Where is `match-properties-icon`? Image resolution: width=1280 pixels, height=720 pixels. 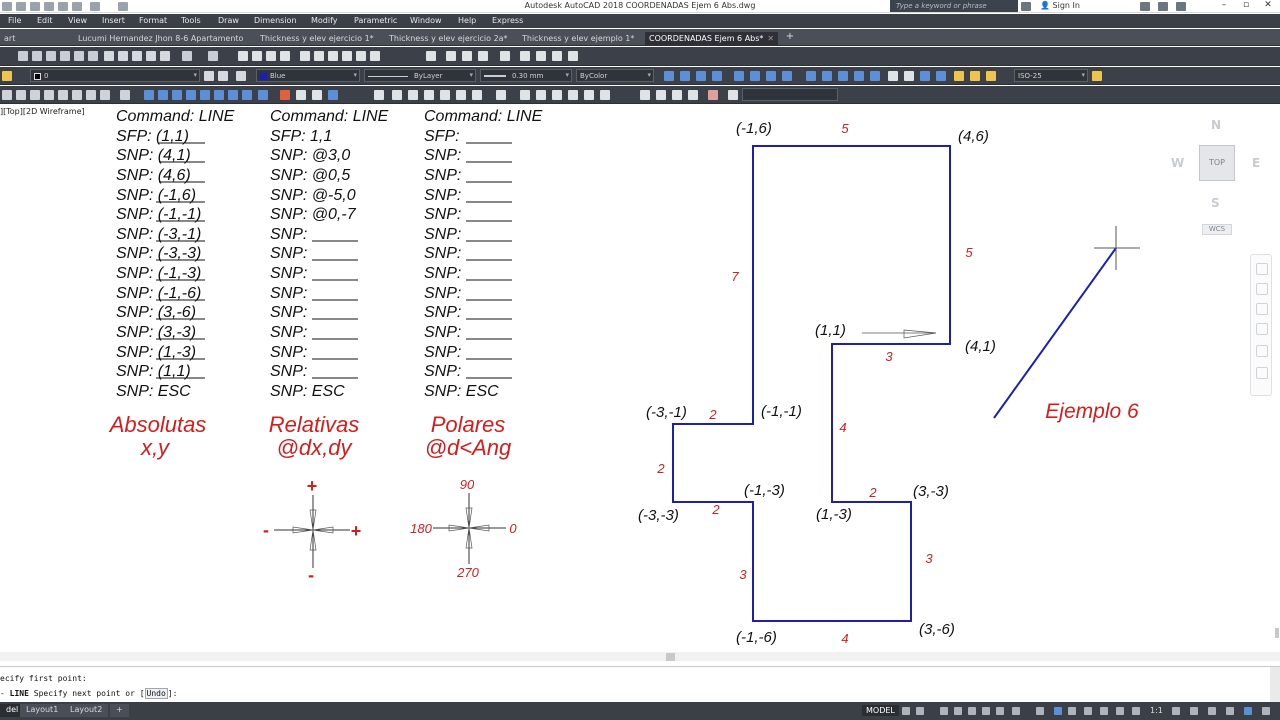 match-properties-icon is located at coordinates (151, 56).